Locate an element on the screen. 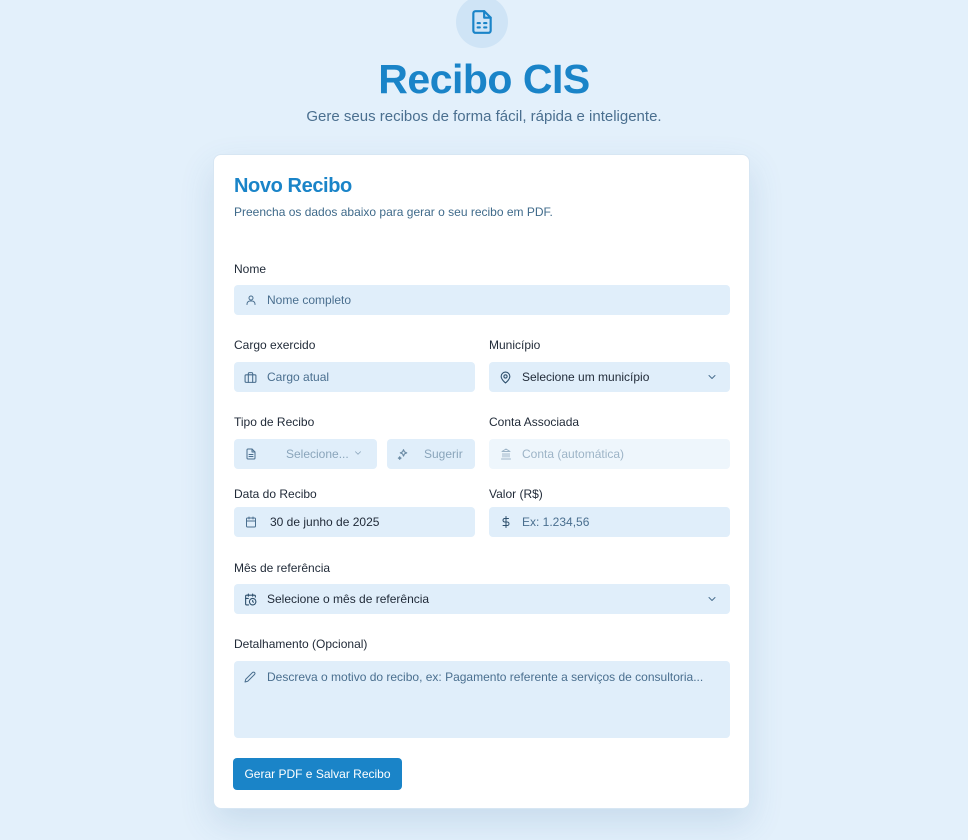  briefcase-icon is located at coordinates (250, 377).